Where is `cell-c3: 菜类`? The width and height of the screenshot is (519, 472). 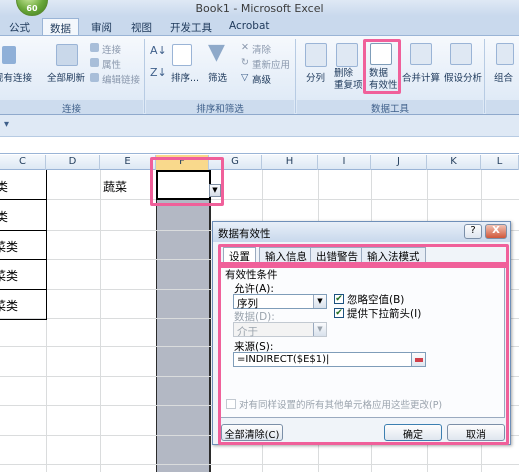 cell-c3: 菜类 is located at coordinates (9, 246).